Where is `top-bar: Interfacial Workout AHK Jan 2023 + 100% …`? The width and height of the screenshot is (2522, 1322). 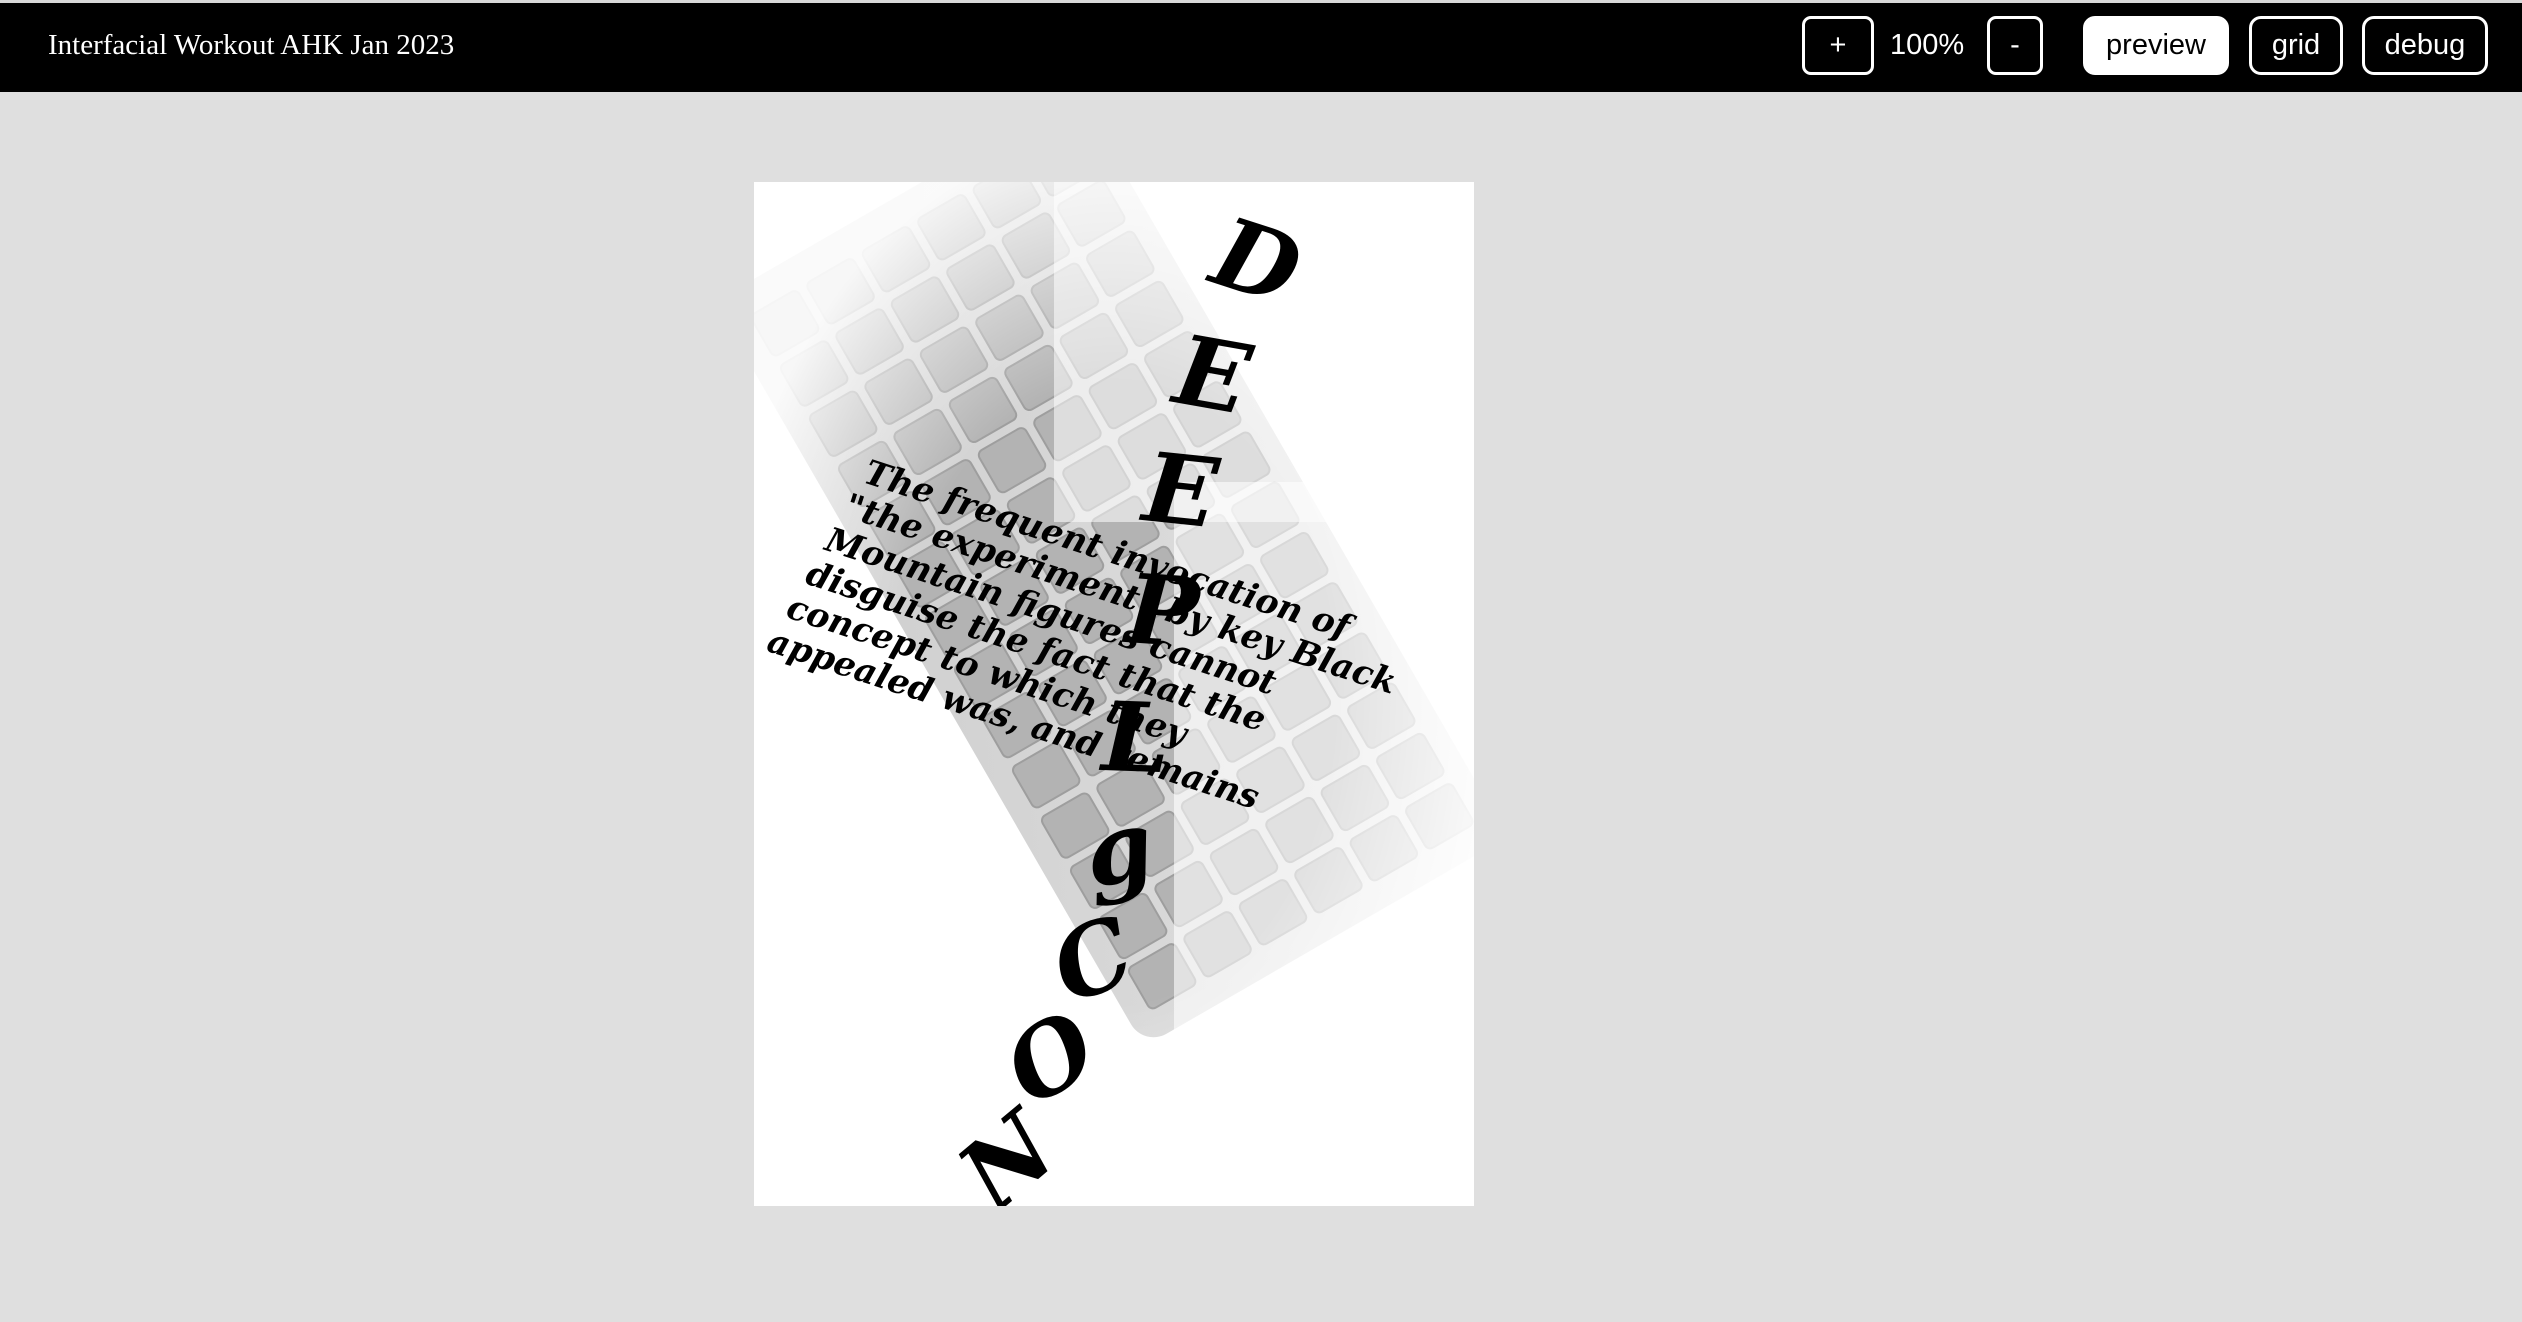 top-bar: Interfacial Workout AHK Jan 2023 + 100% … is located at coordinates (1261, 46).